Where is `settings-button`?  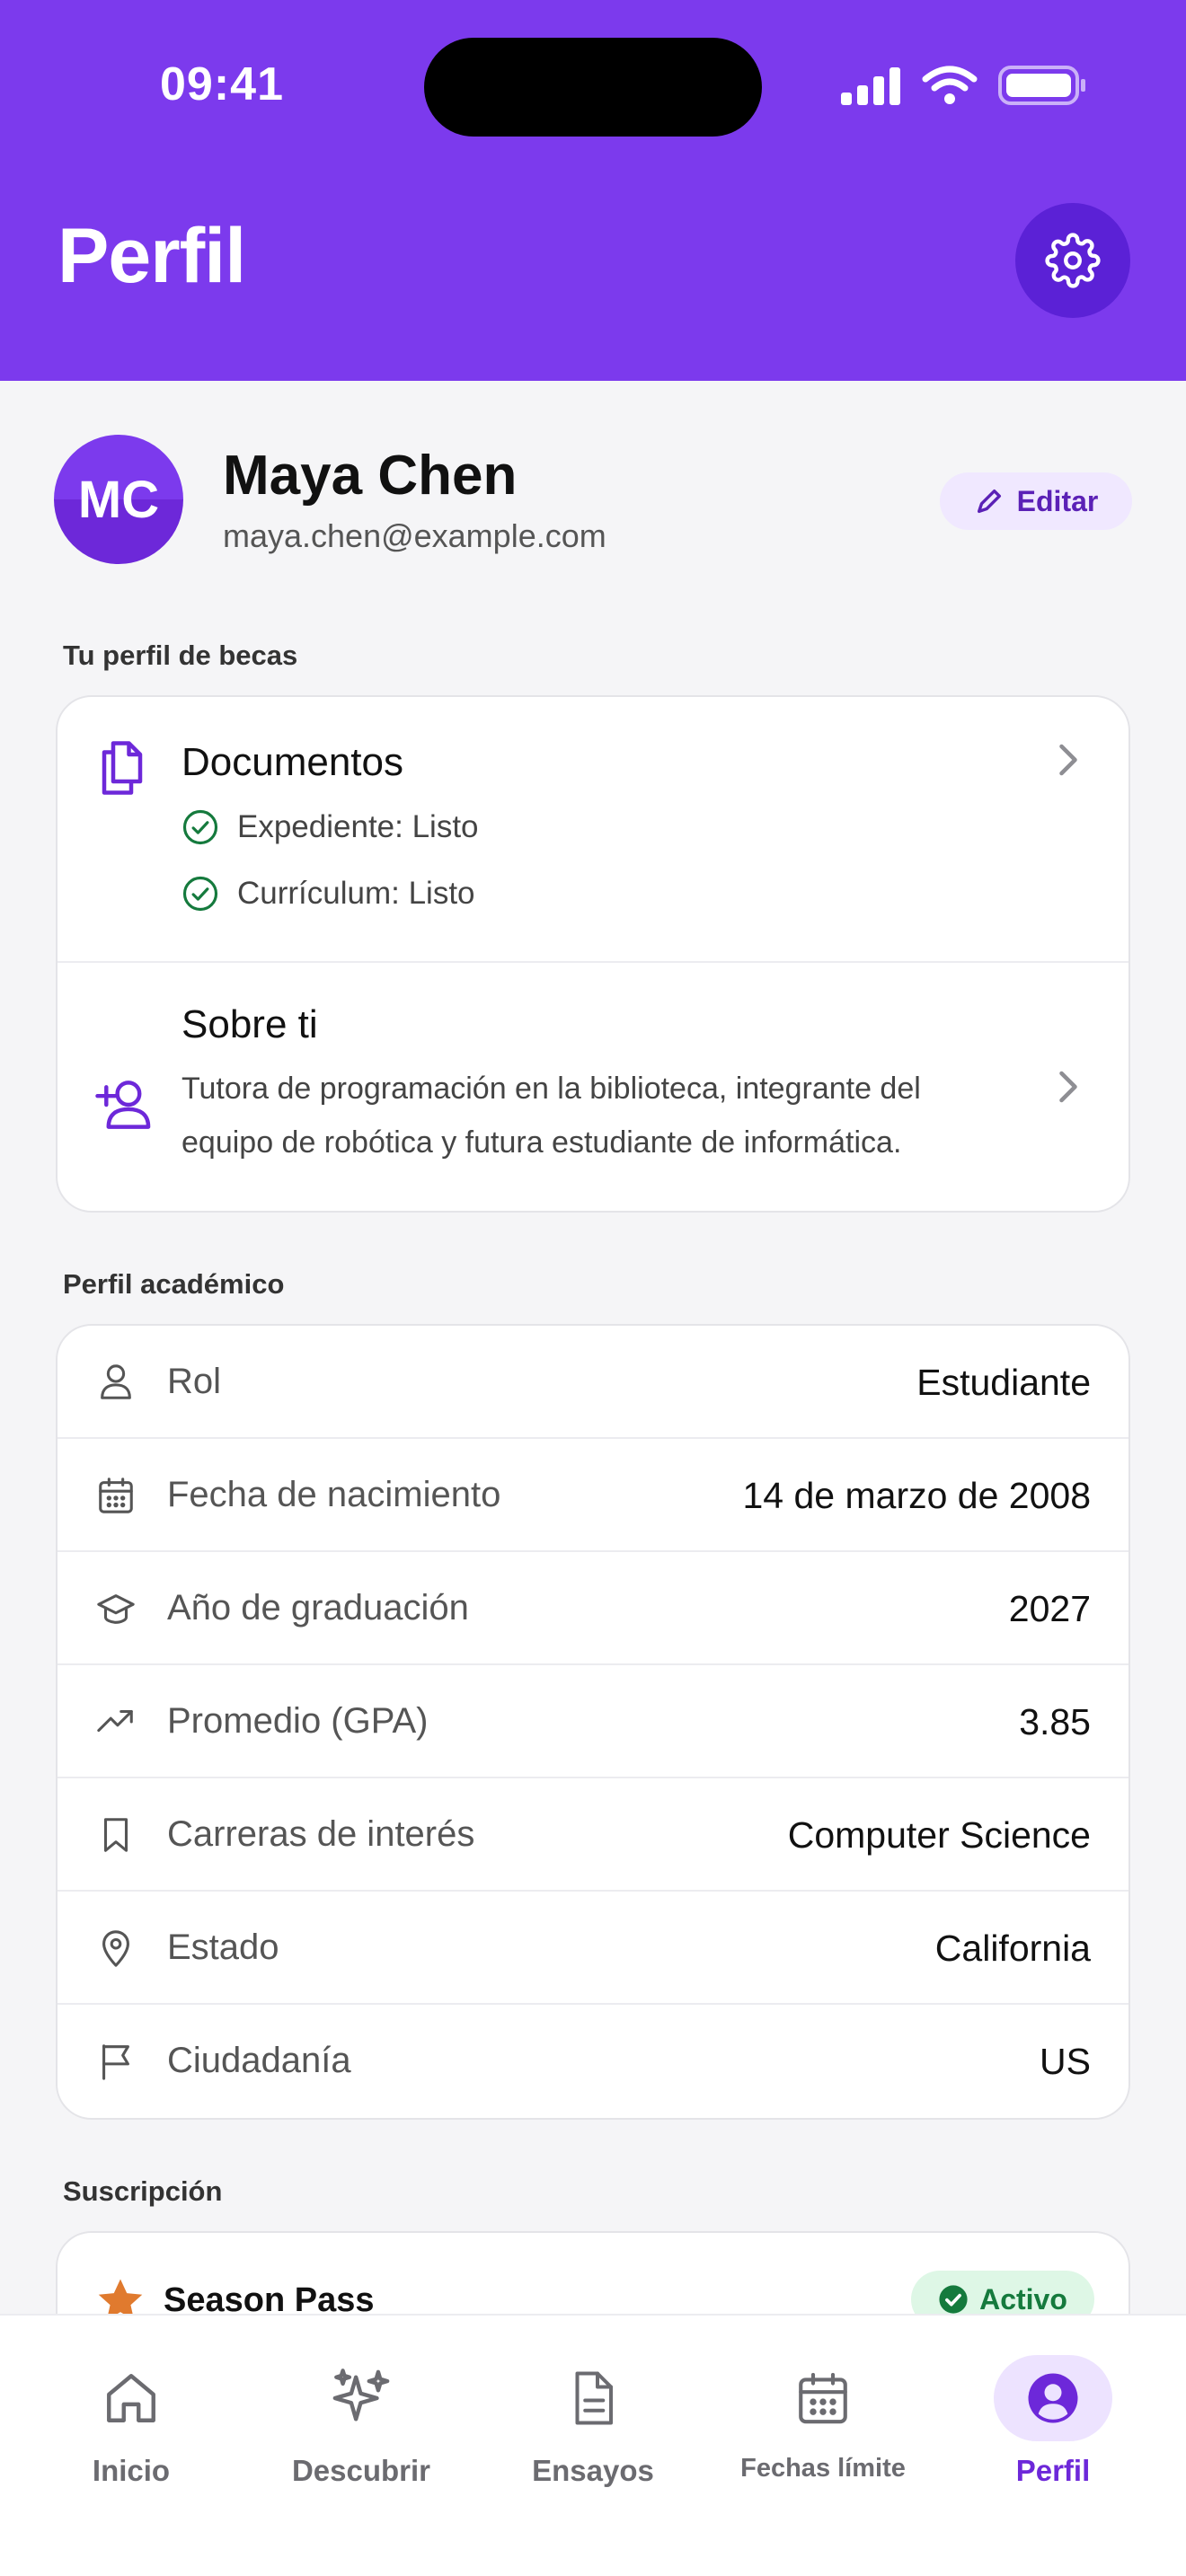
settings-button is located at coordinates (1072, 260).